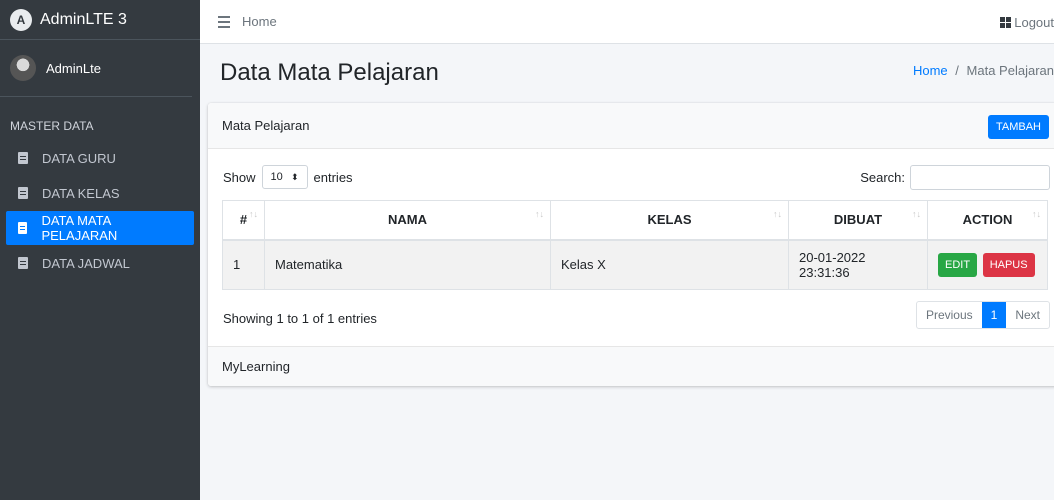 This screenshot has height=500, width=1054. I want to click on card-footer: MyLearning, so click(631, 366).